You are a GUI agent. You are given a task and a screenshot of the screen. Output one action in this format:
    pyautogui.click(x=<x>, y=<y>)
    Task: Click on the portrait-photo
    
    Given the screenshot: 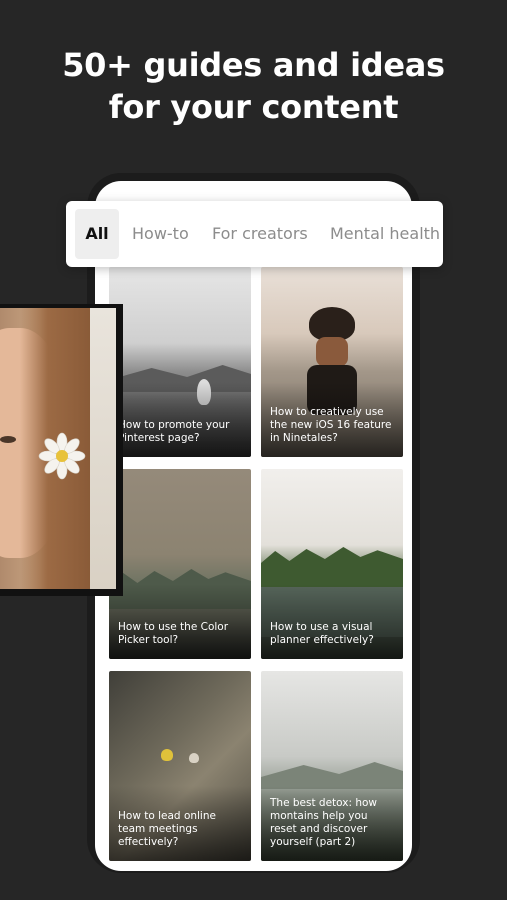 What is the action you would take?
    pyautogui.click(x=61, y=450)
    